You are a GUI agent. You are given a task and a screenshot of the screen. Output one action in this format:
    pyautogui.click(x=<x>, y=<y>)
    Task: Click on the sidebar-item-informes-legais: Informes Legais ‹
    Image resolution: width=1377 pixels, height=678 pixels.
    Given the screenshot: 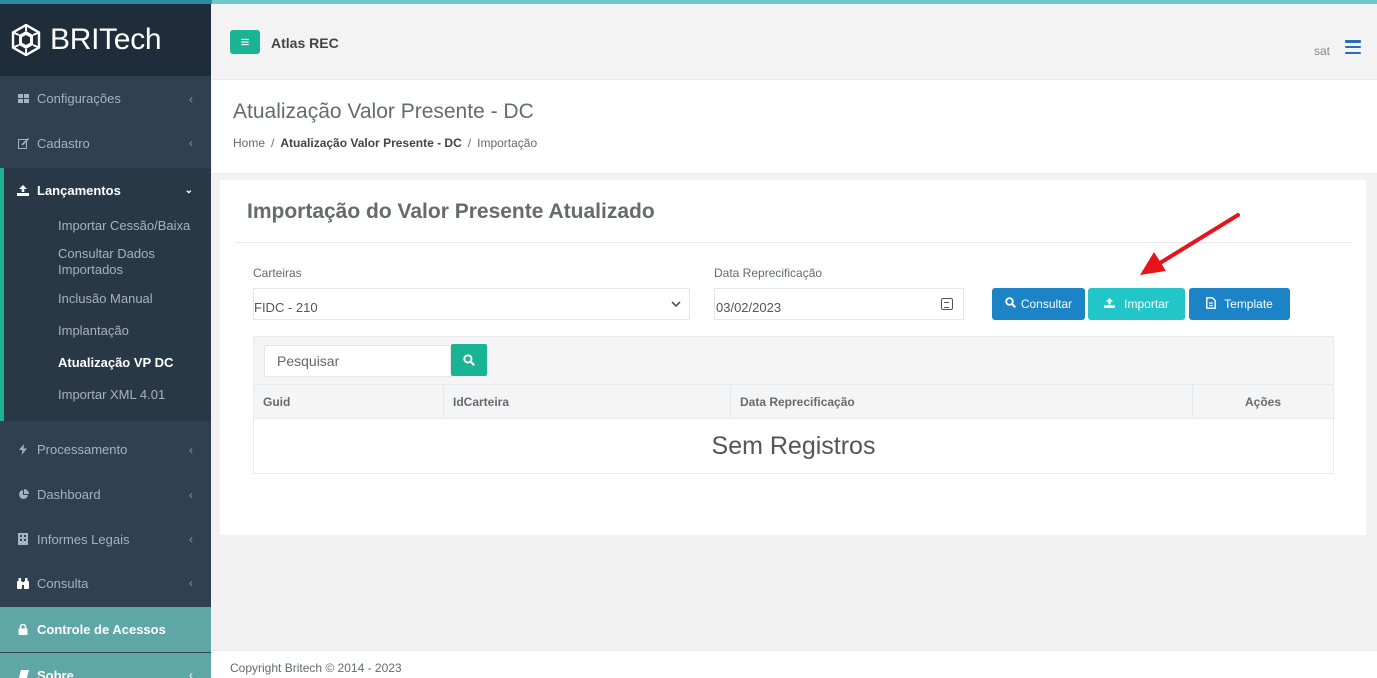 What is the action you would take?
    pyautogui.click(x=105, y=539)
    